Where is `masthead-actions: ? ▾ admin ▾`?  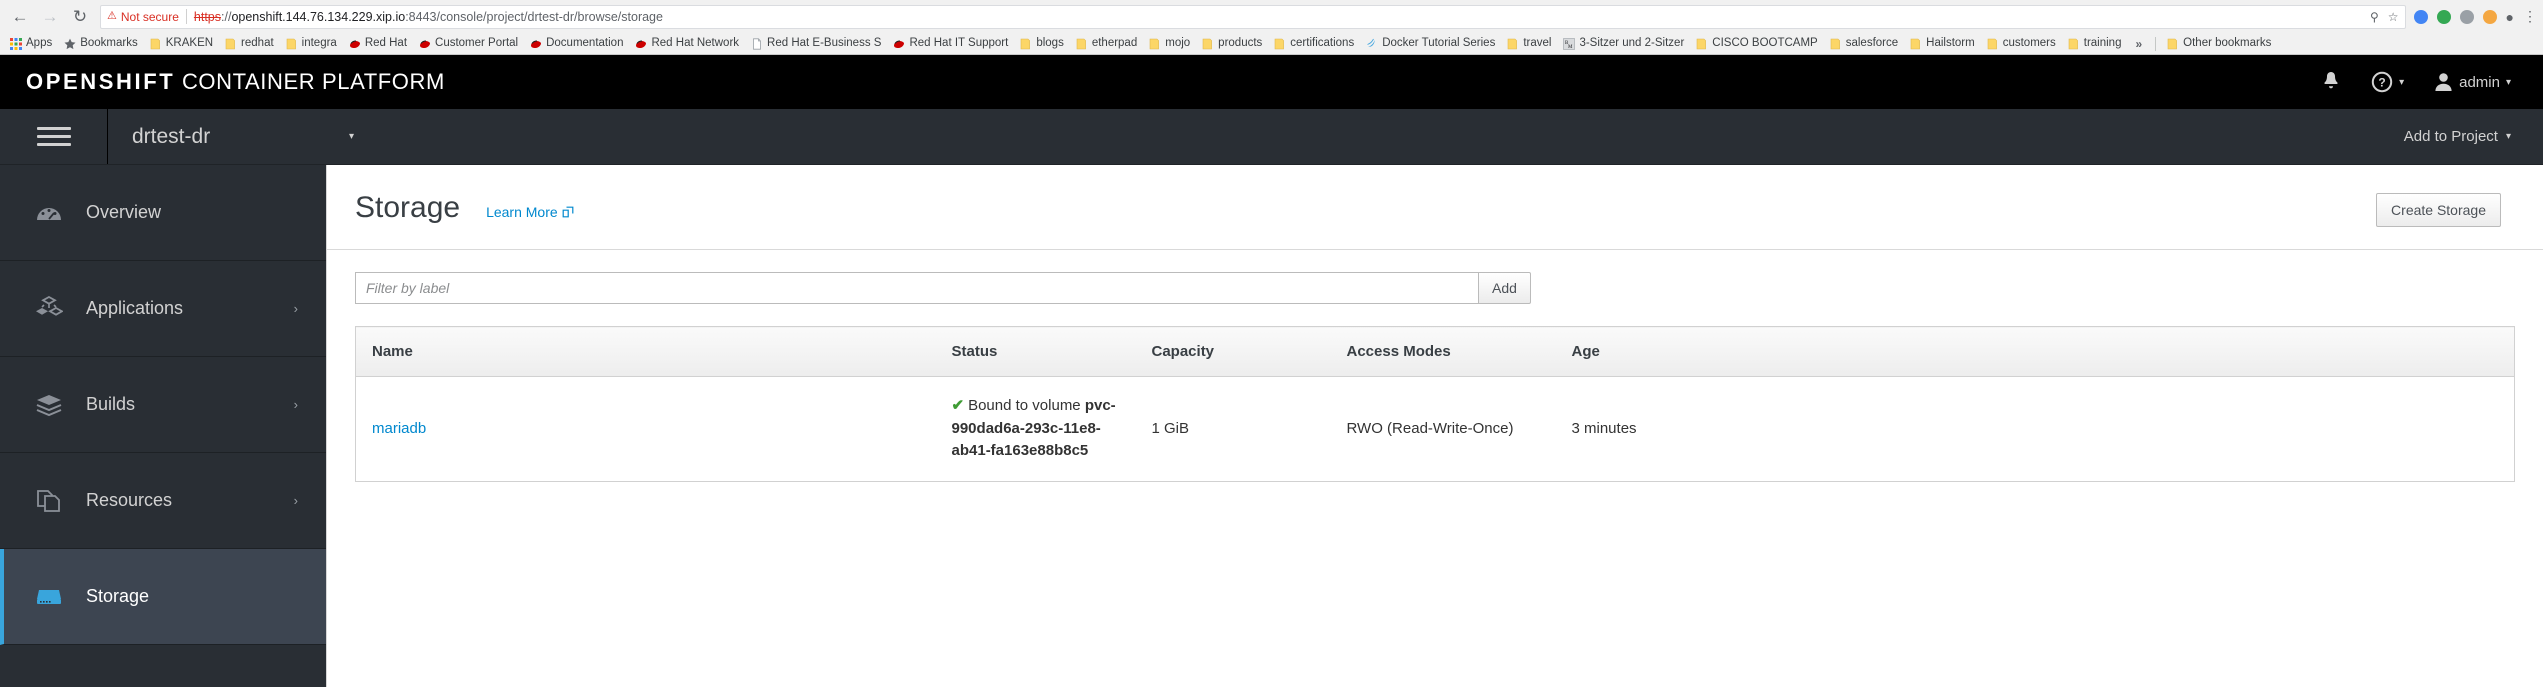
masthead-actions: ? ▾ admin ▾ is located at coordinates (2416, 82).